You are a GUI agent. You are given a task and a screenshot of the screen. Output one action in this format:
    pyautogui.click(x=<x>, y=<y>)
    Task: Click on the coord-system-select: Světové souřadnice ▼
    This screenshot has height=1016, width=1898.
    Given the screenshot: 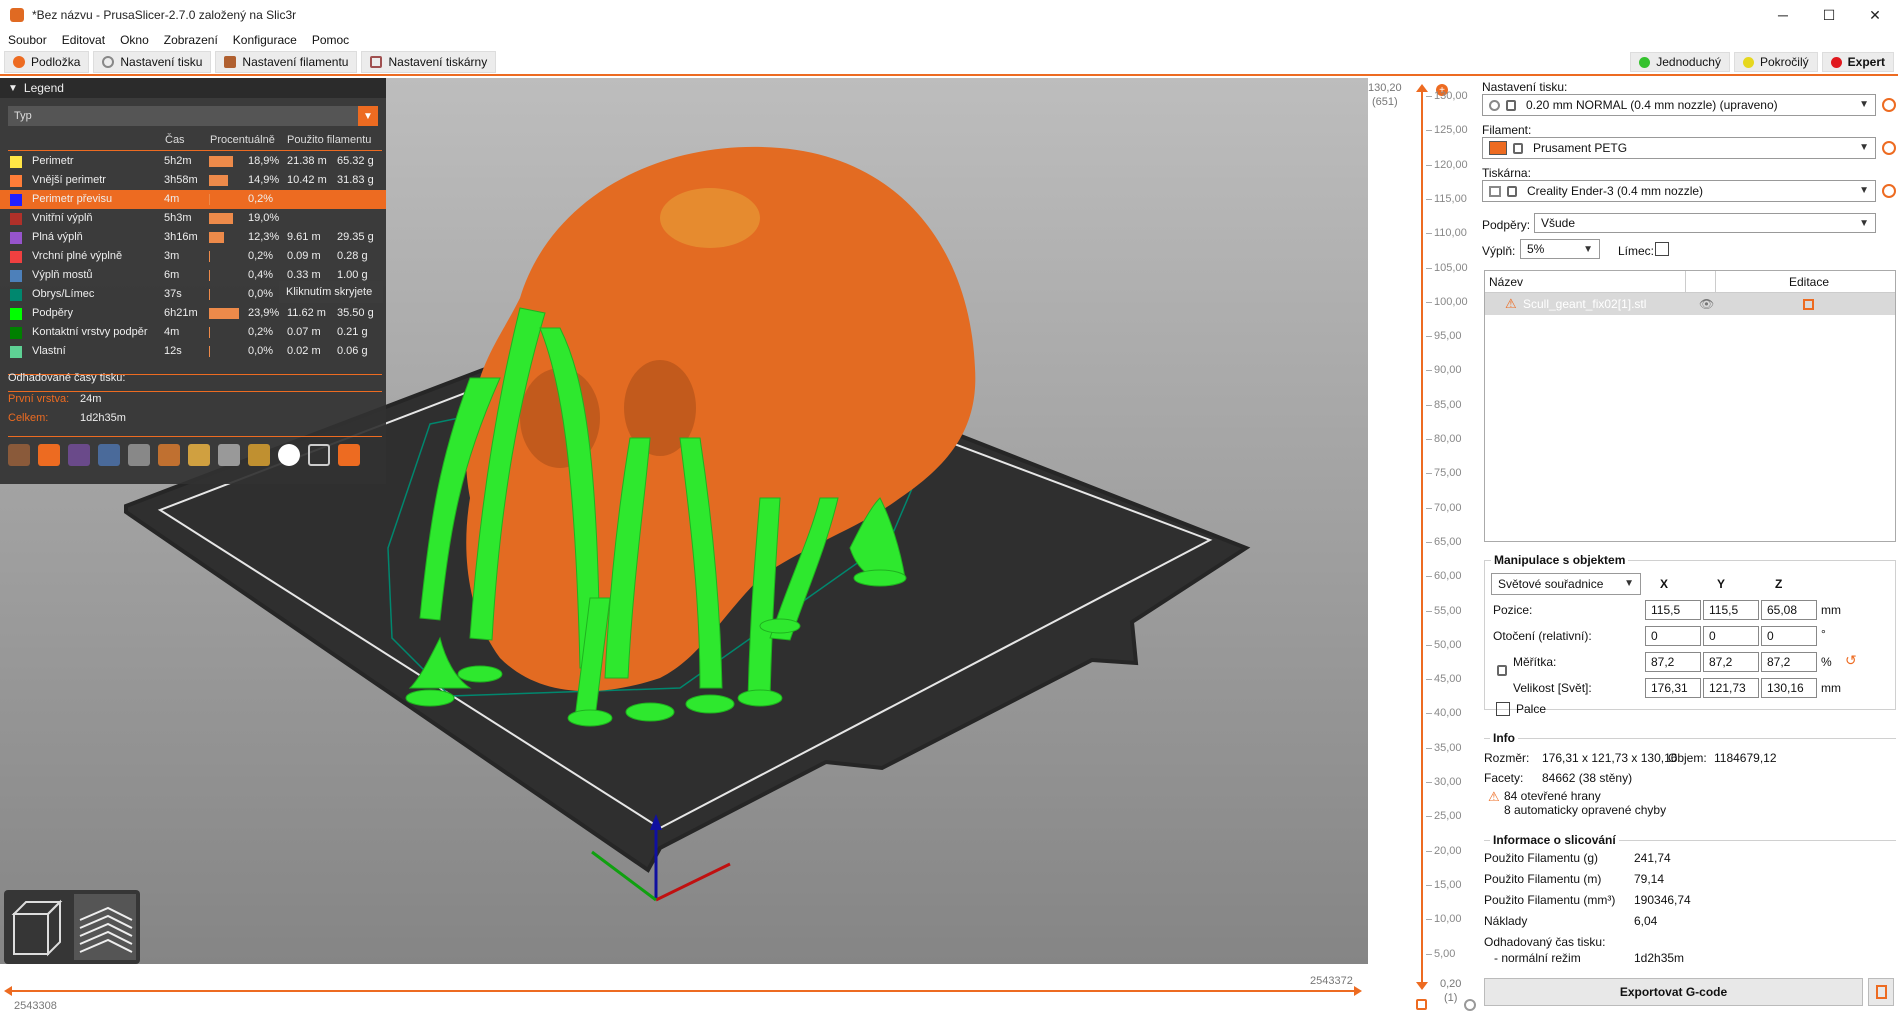 What is the action you would take?
    pyautogui.click(x=1566, y=584)
    